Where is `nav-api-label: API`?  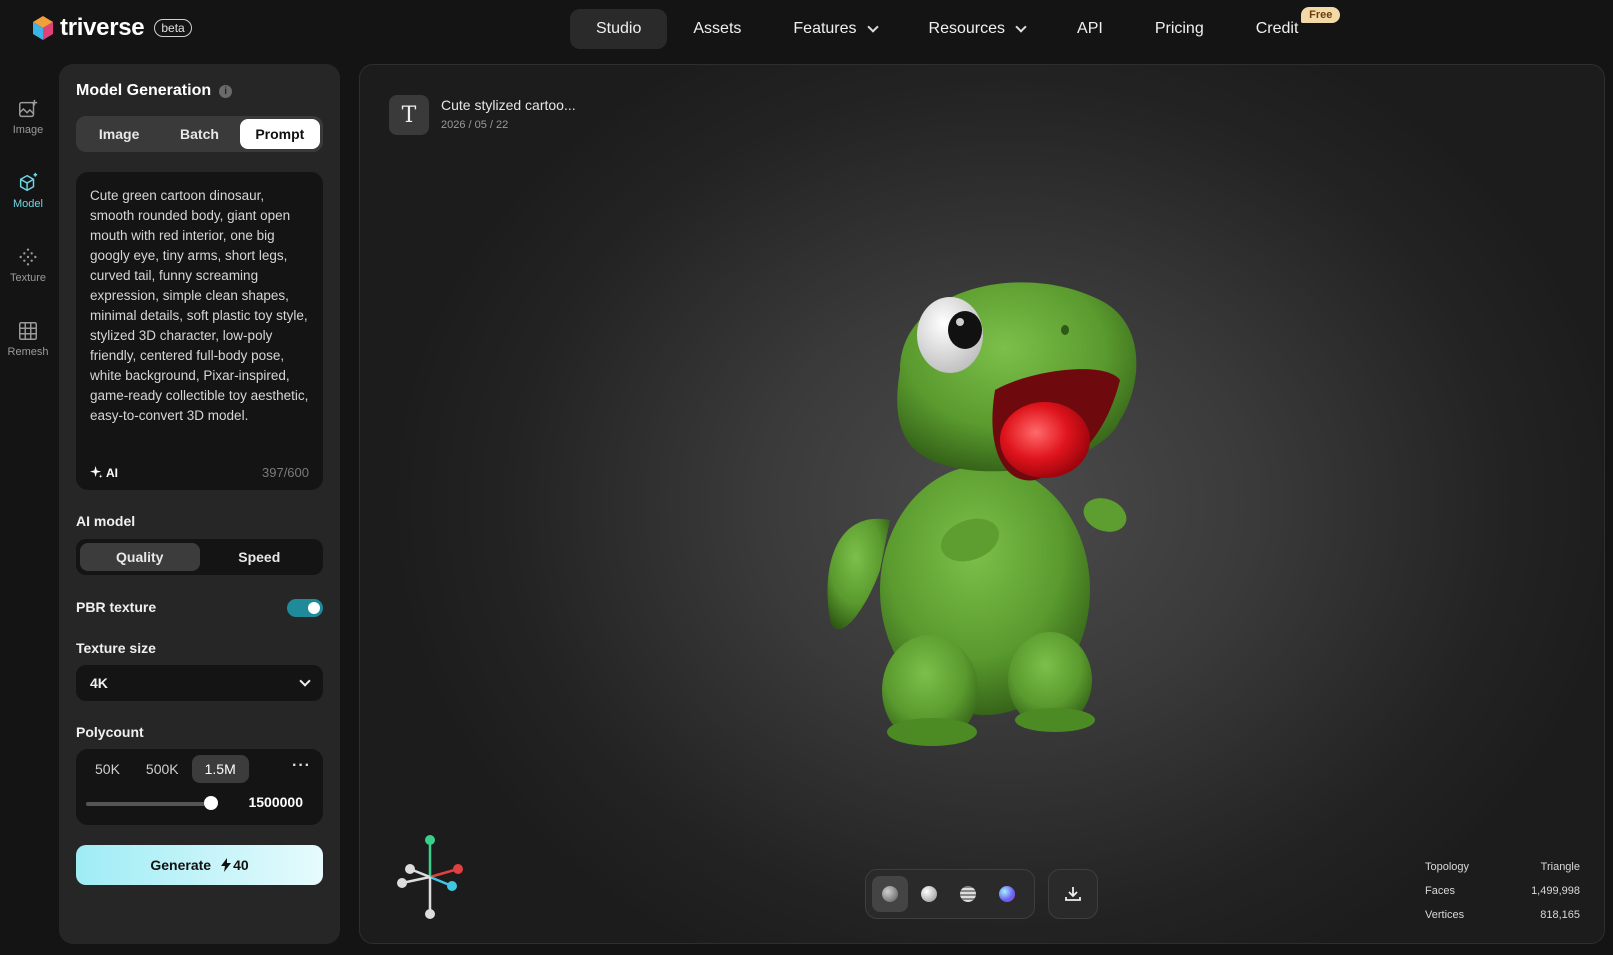
nav-api-label: API is located at coordinates (1090, 28).